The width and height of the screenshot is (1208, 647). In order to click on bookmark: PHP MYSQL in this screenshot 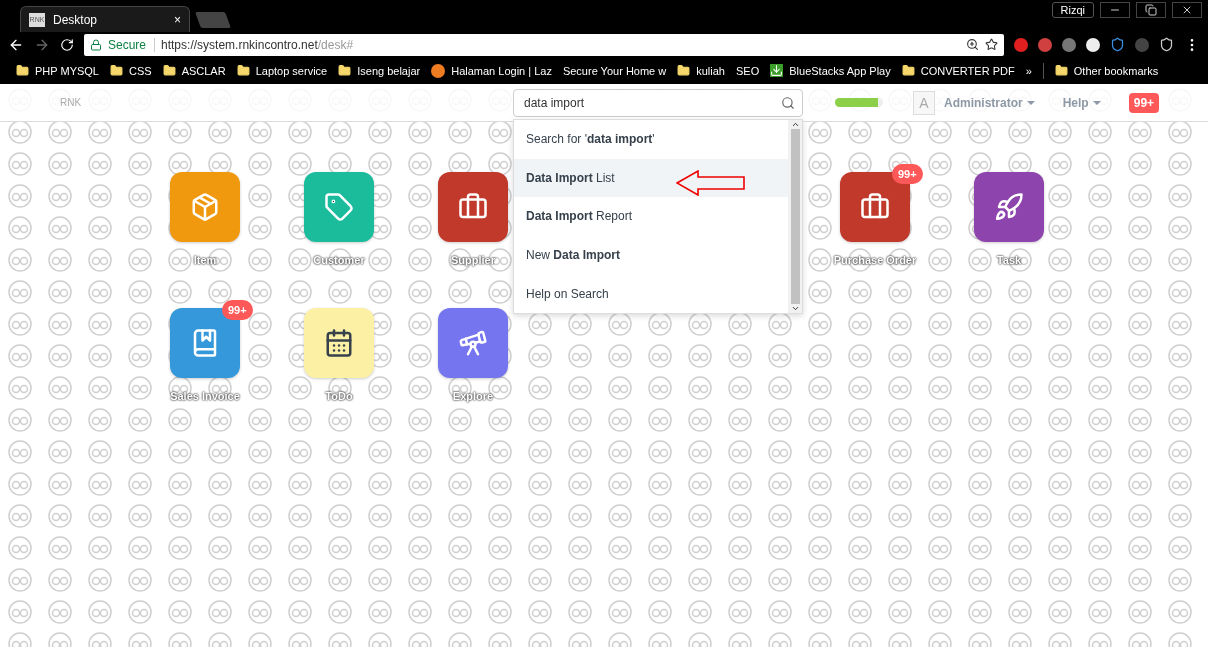, I will do `click(67, 70)`.